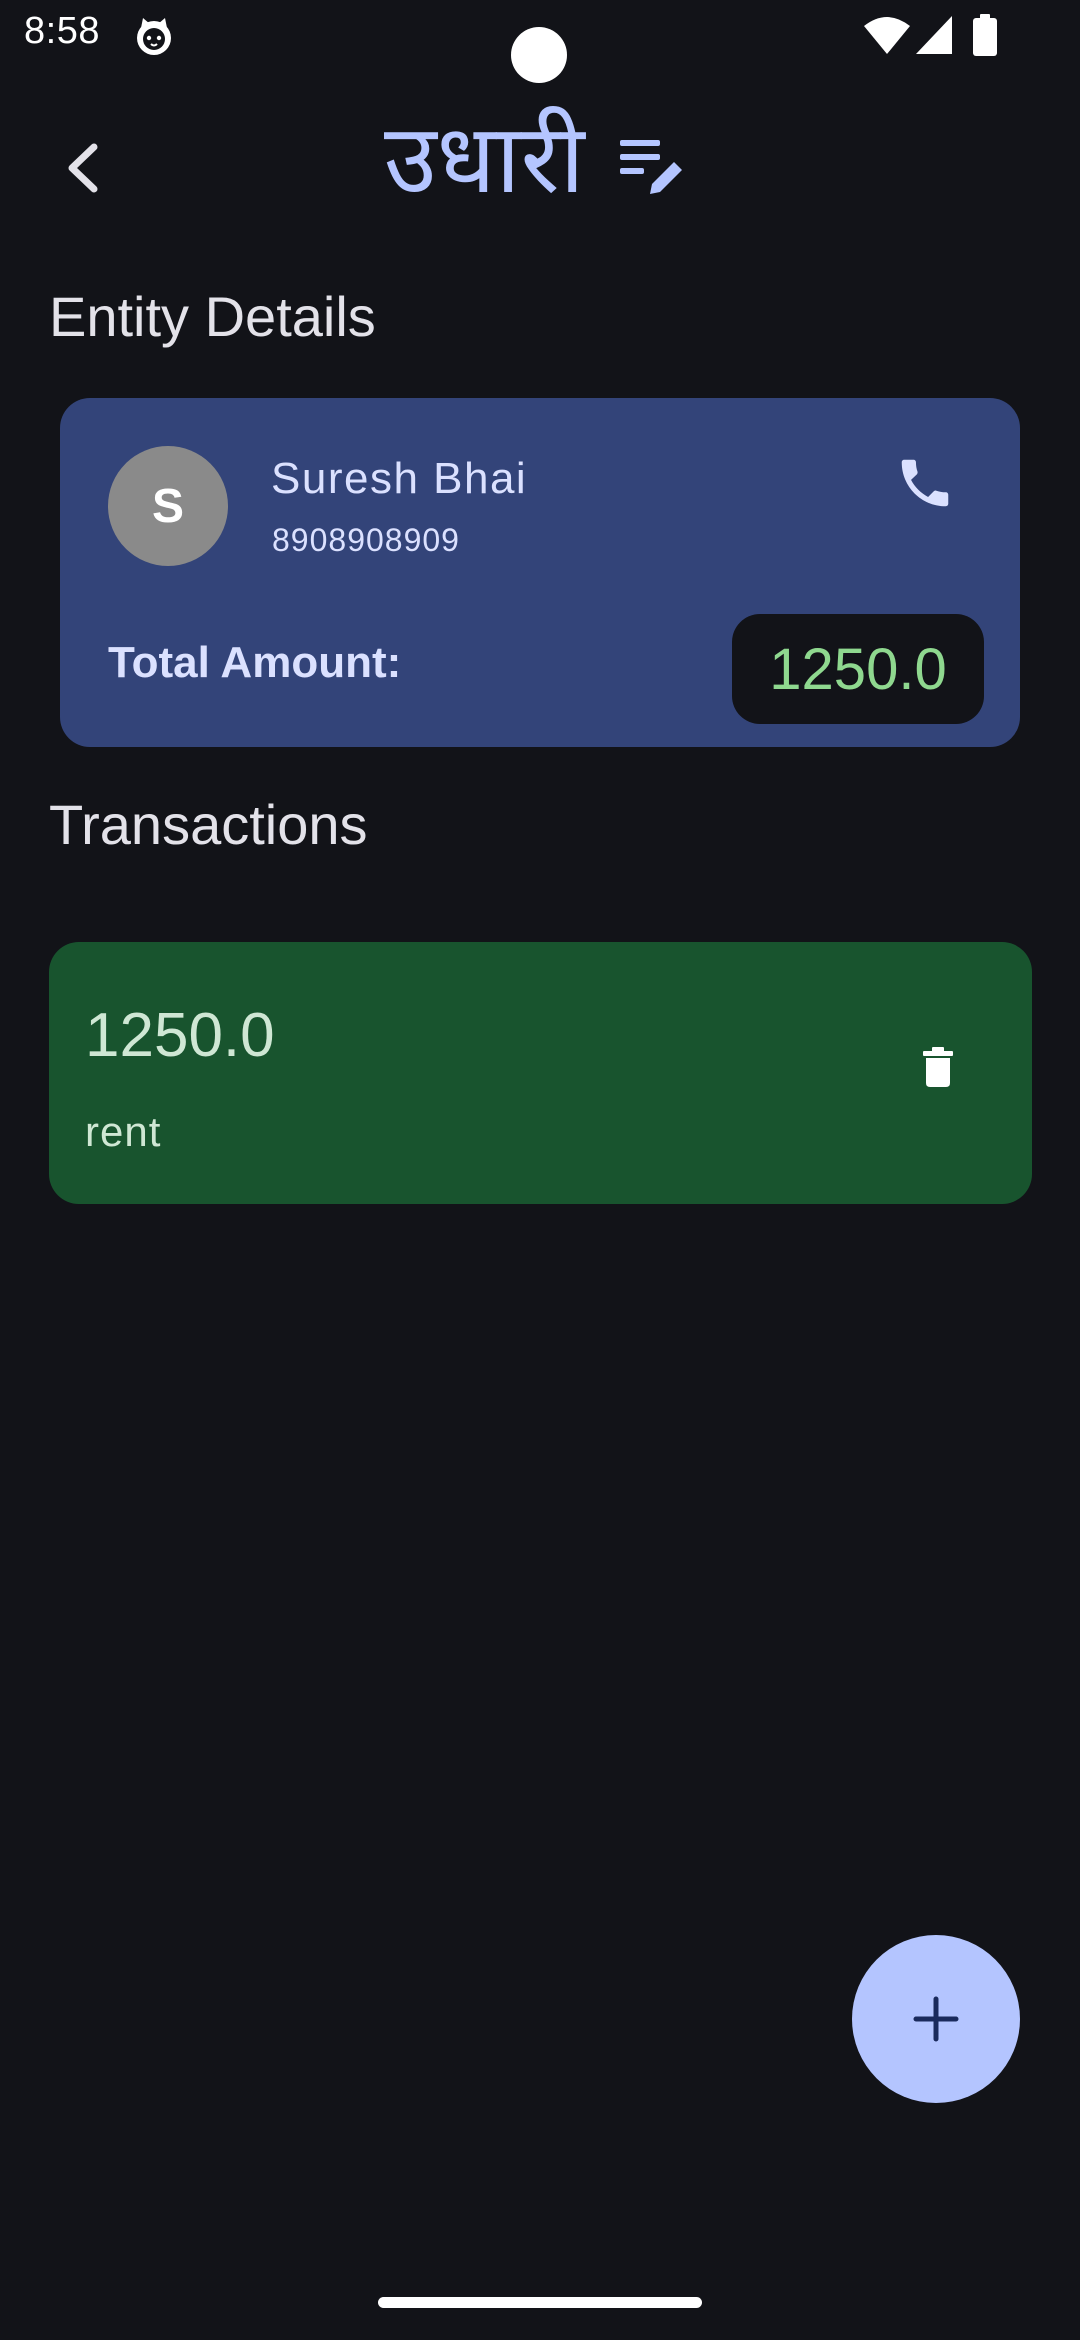 This screenshot has width=1080, height=2340. What do you see at coordinates (366, 540) in the screenshot?
I see `entity-phone: 8908908909` at bounding box center [366, 540].